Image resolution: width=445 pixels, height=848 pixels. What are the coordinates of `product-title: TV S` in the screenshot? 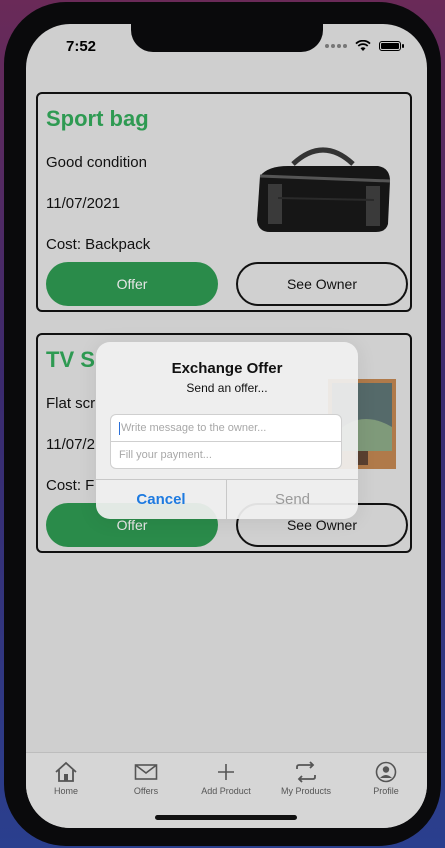 It's located at (70, 359).